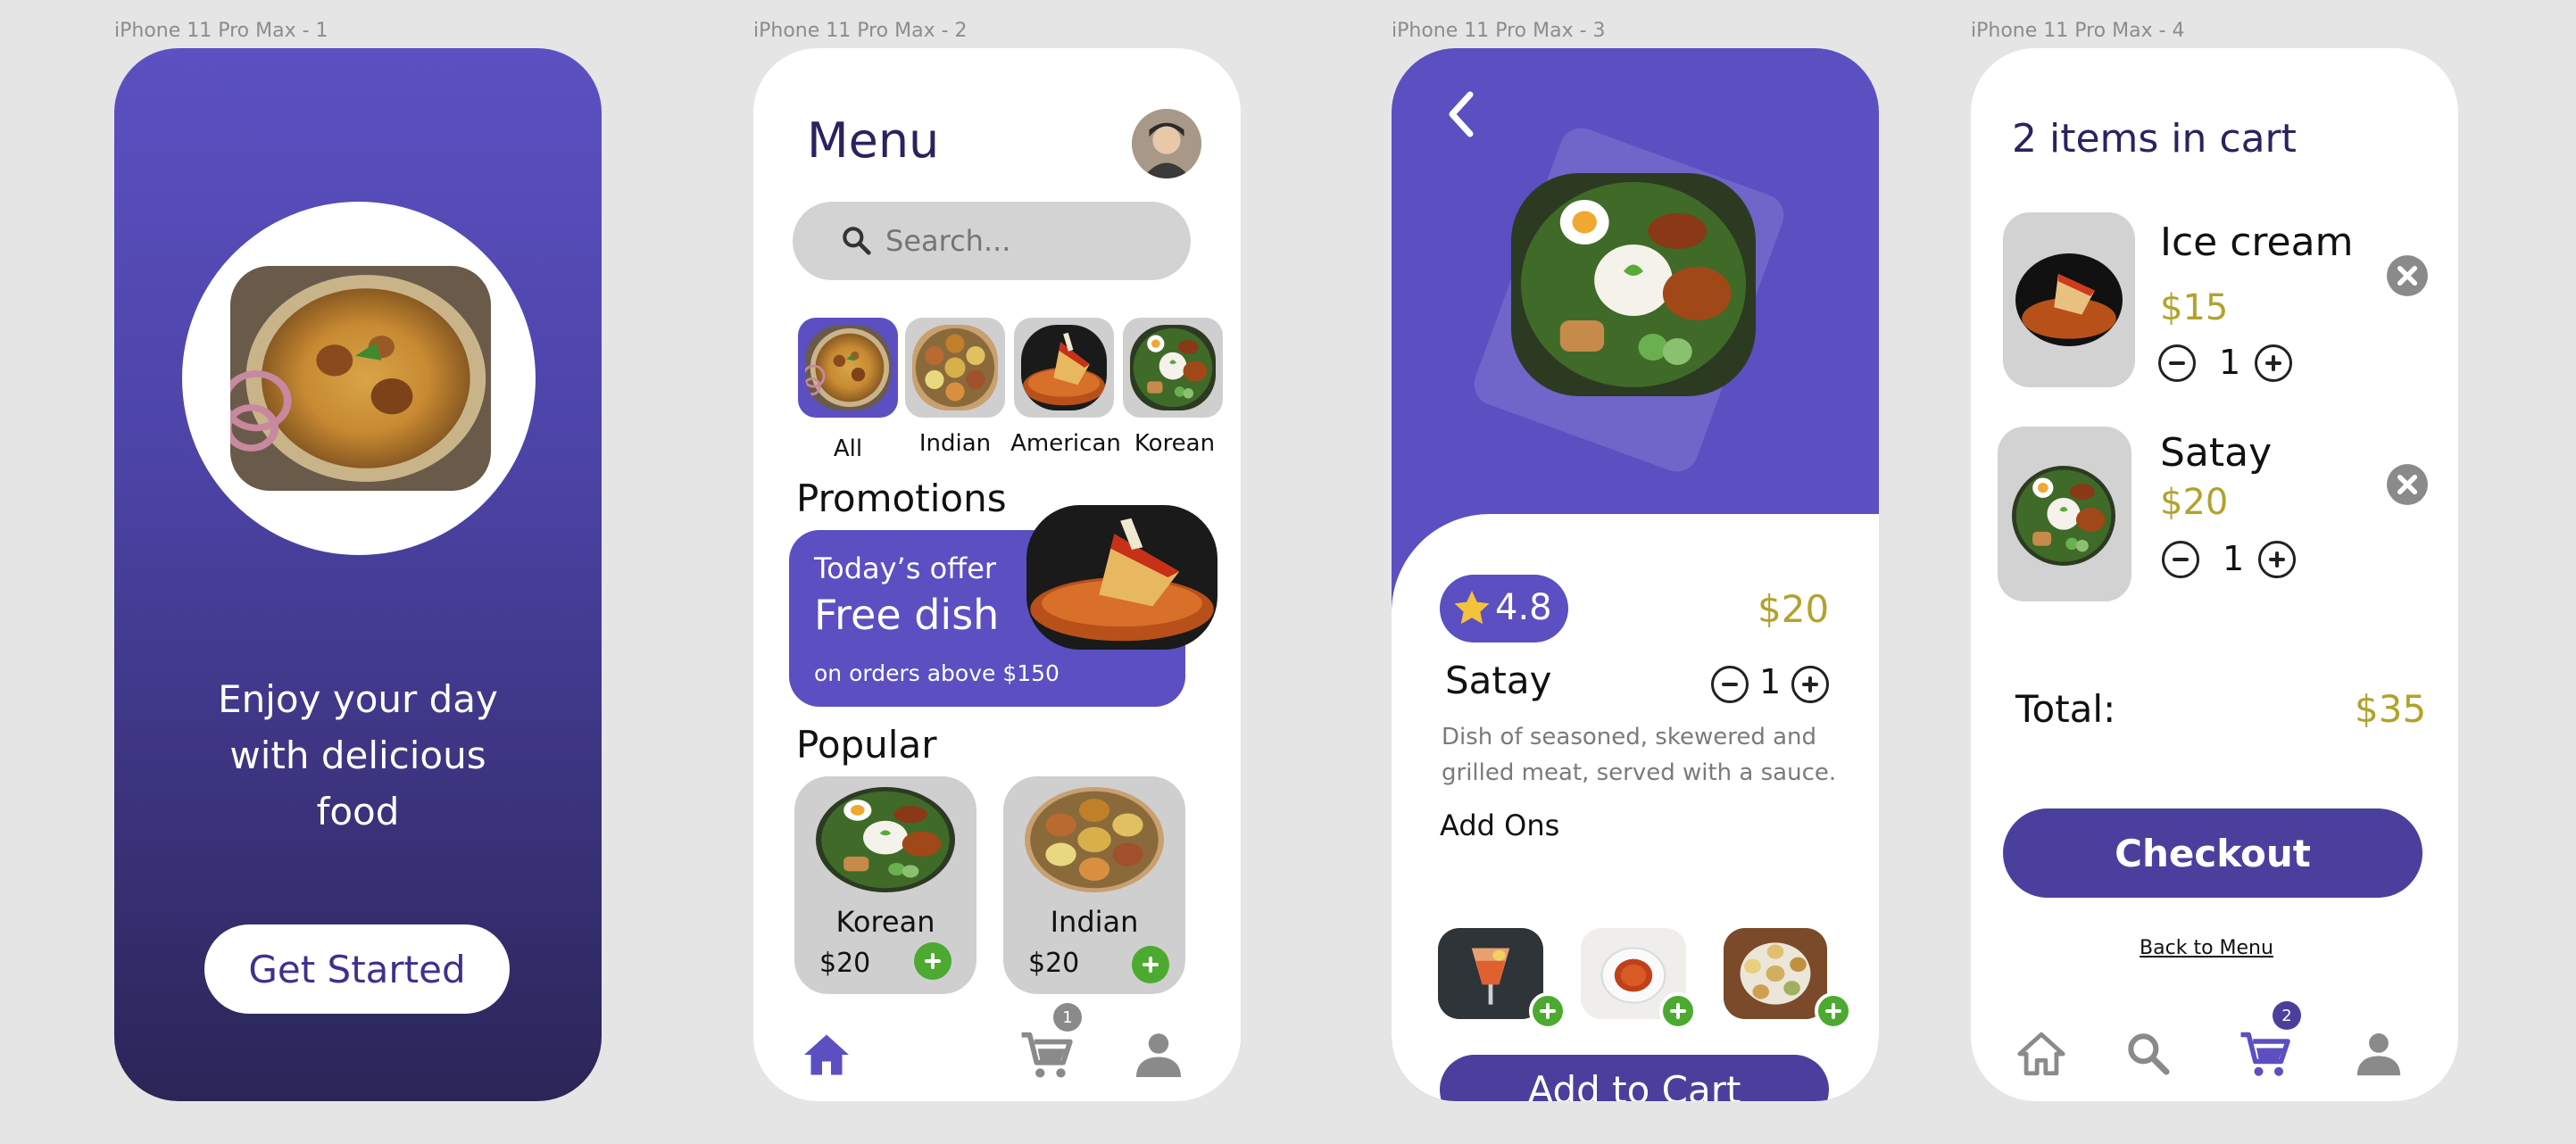 The image size is (2576, 1144). What do you see at coordinates (874, 140) in the screenshot?
I see `page-title: Menu` at bounding box center [874, 140].